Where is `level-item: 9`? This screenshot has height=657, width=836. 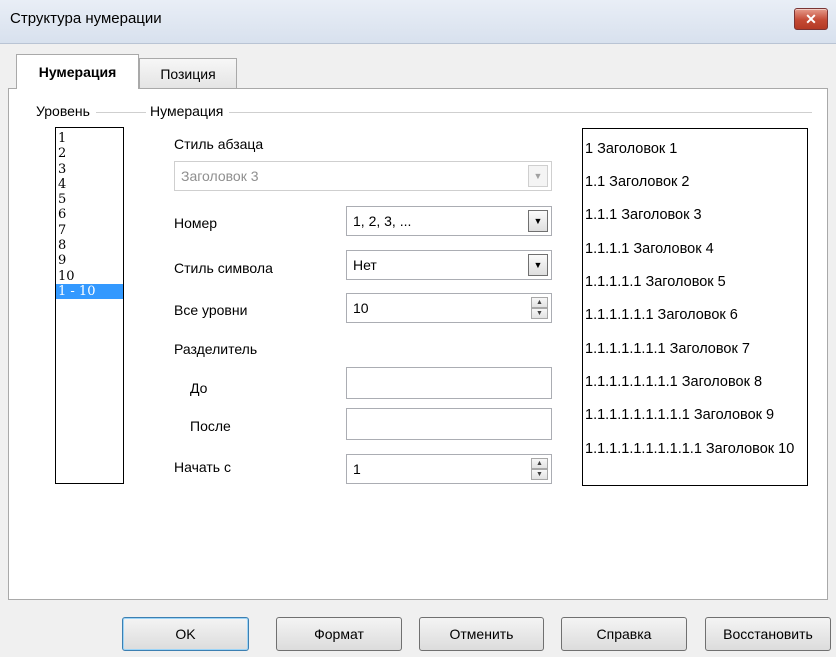
level-item: 9 is located at coordinates (89, 260).